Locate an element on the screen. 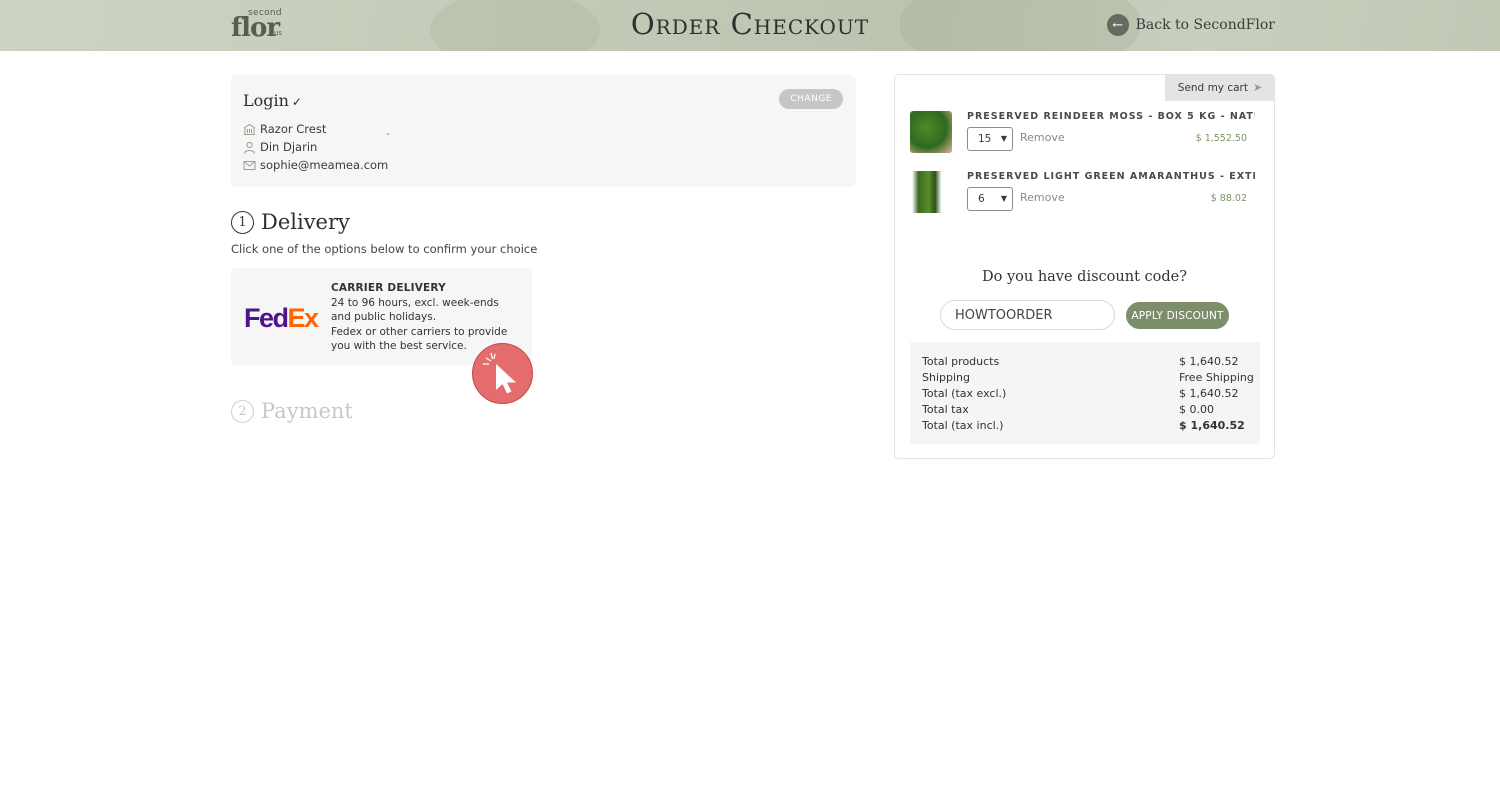 Image resolution: width=1500 pixels, height=803 pixels. totals-label: Total (tax incl.) is located at coordinates (963, 425).